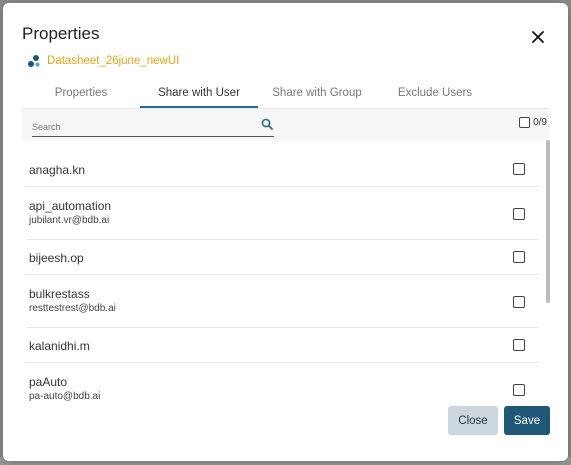 This screenshot has height=465, width=571. Describe the element at coordinates (285, 125) in the screenshot. I see `search-toolbar: 0/9` at that location.